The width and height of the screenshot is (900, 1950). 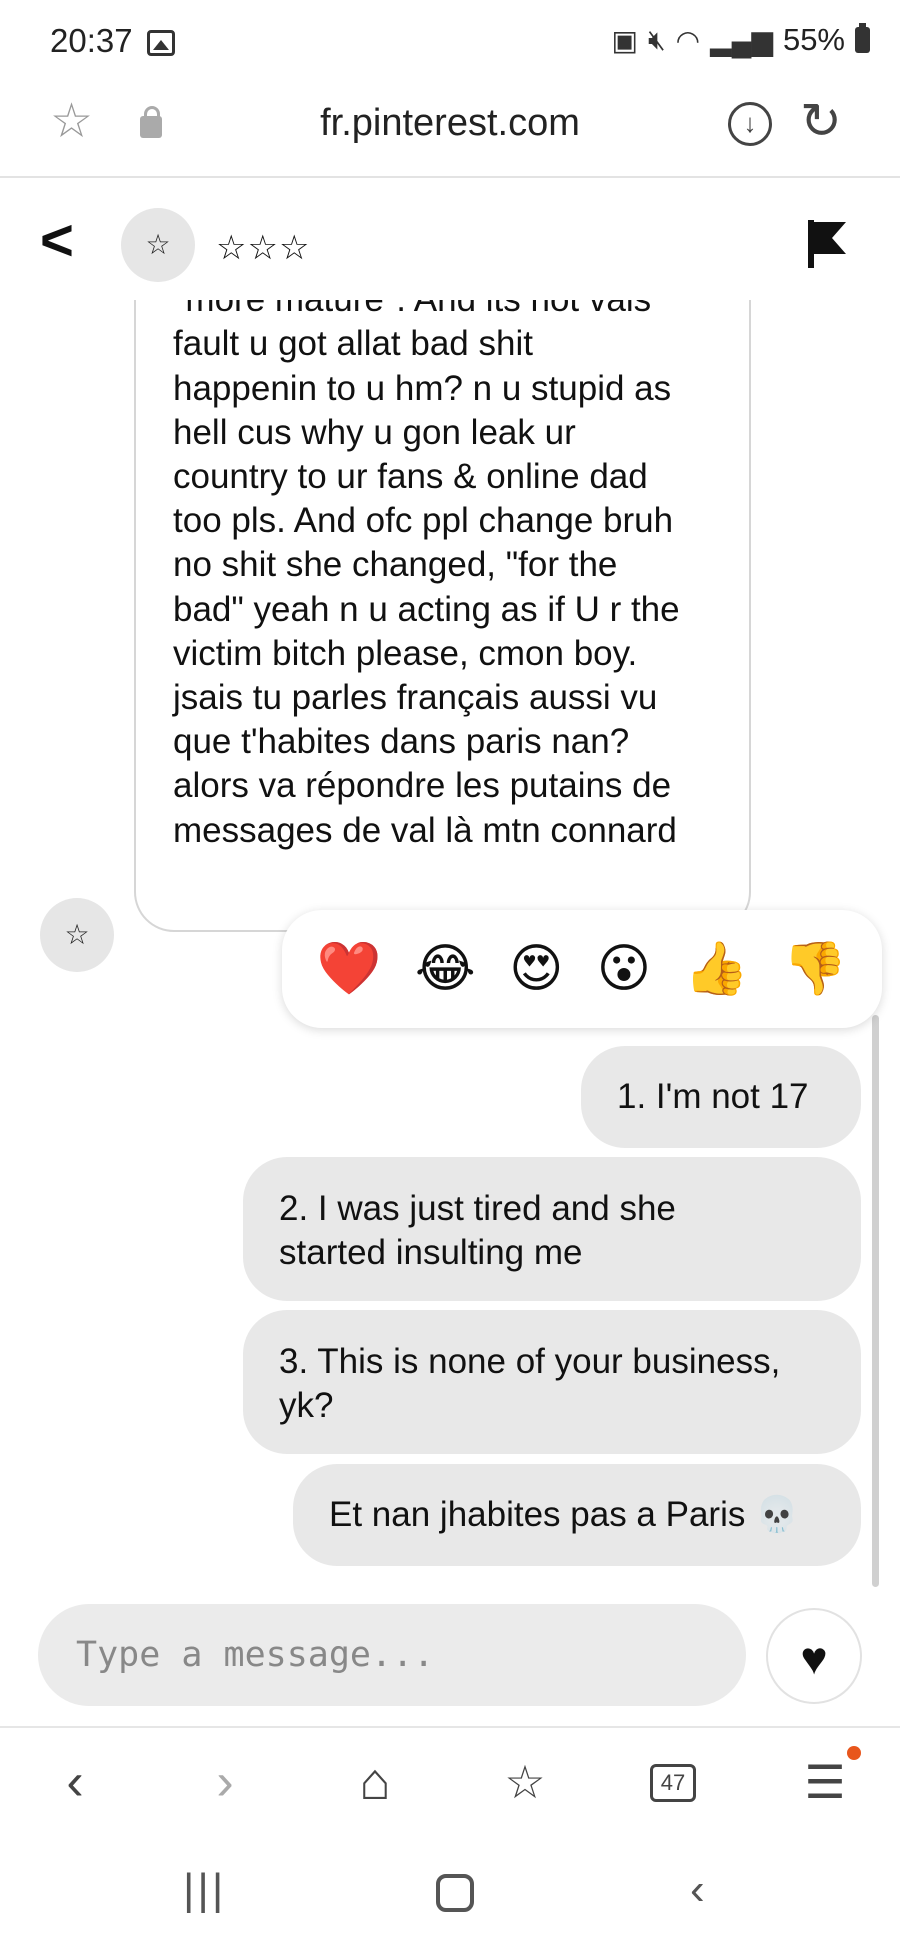 What do you see at coordinates (161, 43) in the screenshot?
I see `gallery-notification-icon` at bounding box center [161, 43].